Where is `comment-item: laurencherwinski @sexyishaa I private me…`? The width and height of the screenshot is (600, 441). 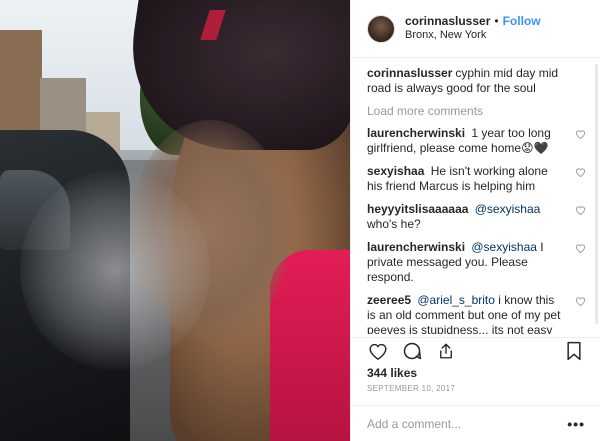 comment-item: laurencherwinski @sexyishaa I private me… is located at coordinates (476, 262).